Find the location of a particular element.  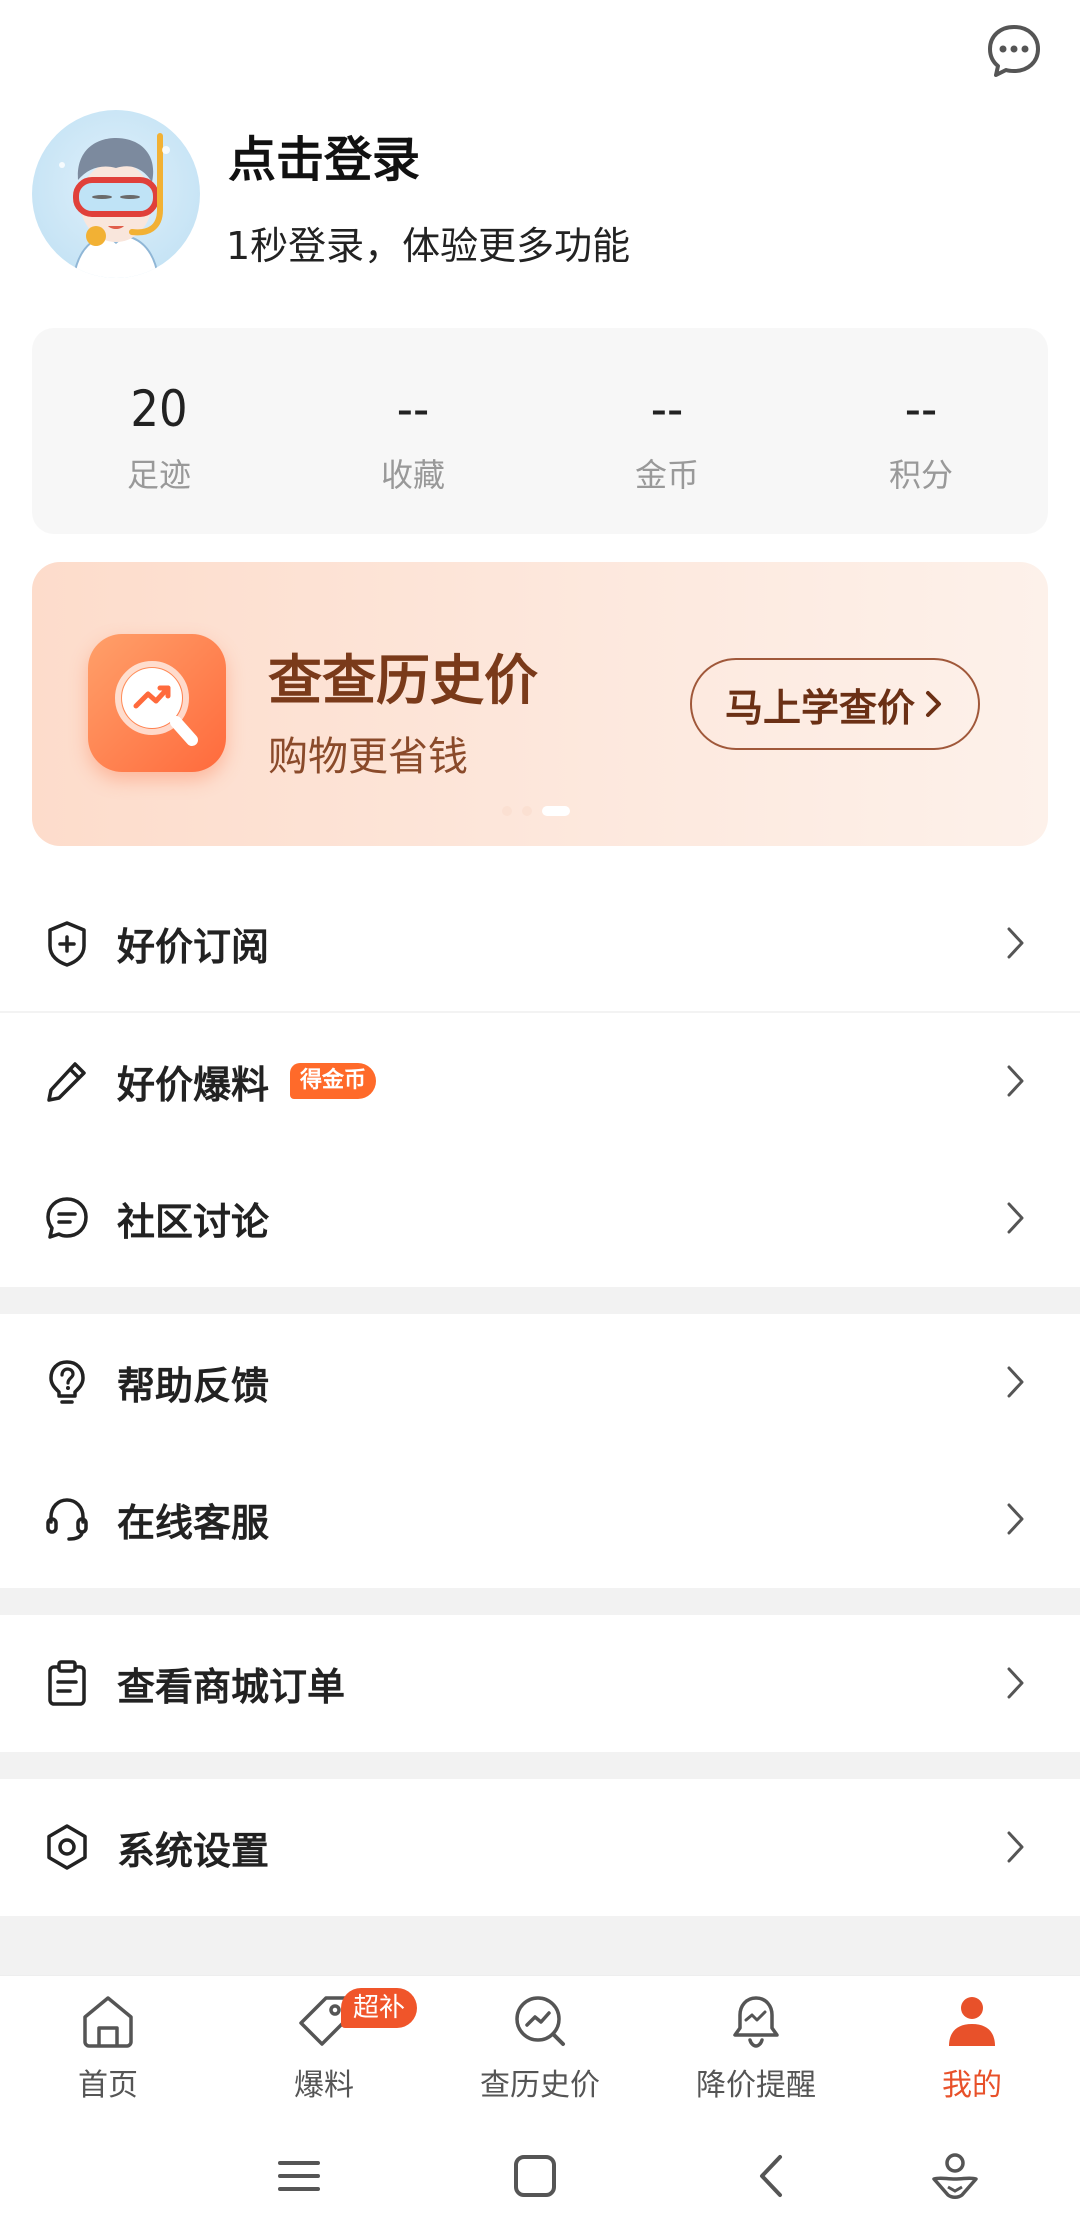

menu-item-settings: 系统设置 is located at coordinates (540, 1847).